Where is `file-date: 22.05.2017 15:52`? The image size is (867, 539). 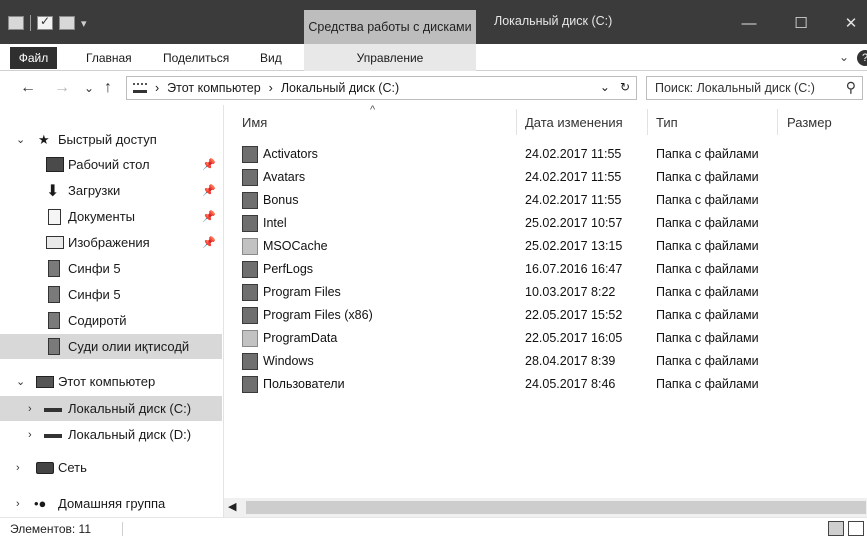 file-date: 22.05.2017 15:52 is located at coordinates (574, 315).